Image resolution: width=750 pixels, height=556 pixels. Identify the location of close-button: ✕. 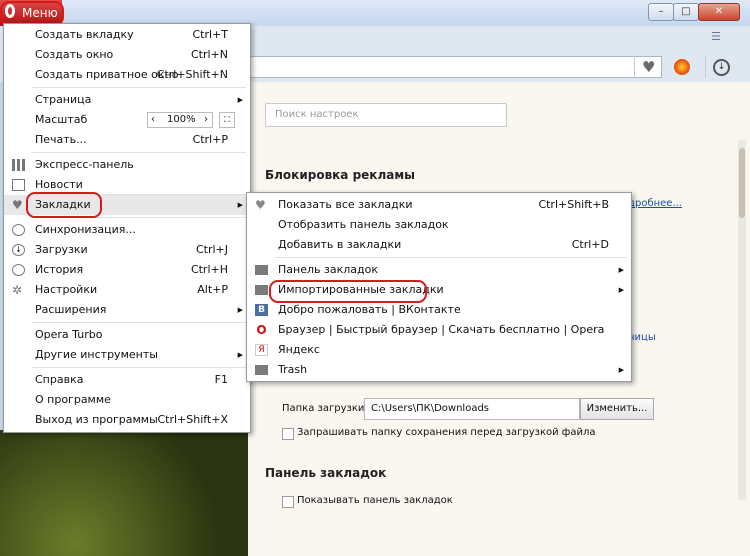
(719, 12).